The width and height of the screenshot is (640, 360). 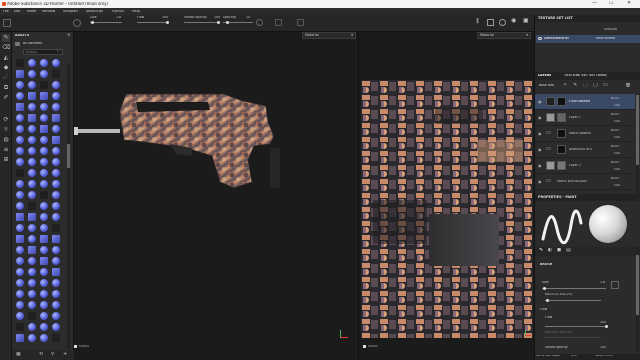 I want to click on flow-slider-knob, so click(x=167, y=22).